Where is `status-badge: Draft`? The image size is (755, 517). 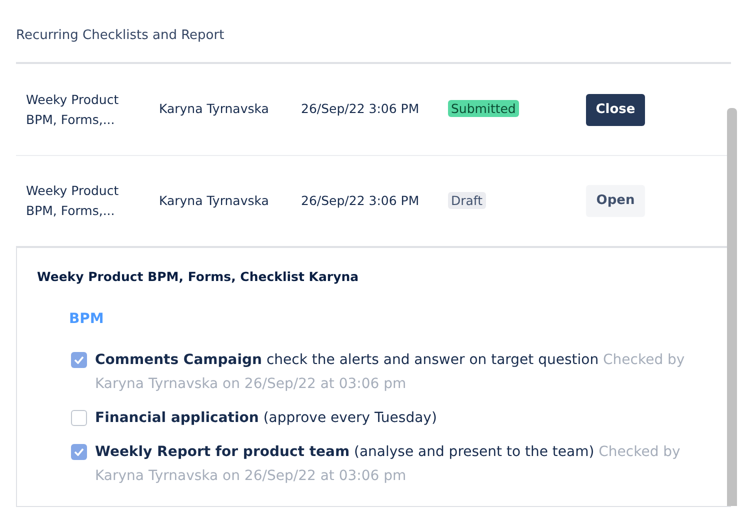
status-badge: Draft is located at coordinates (467, 200).